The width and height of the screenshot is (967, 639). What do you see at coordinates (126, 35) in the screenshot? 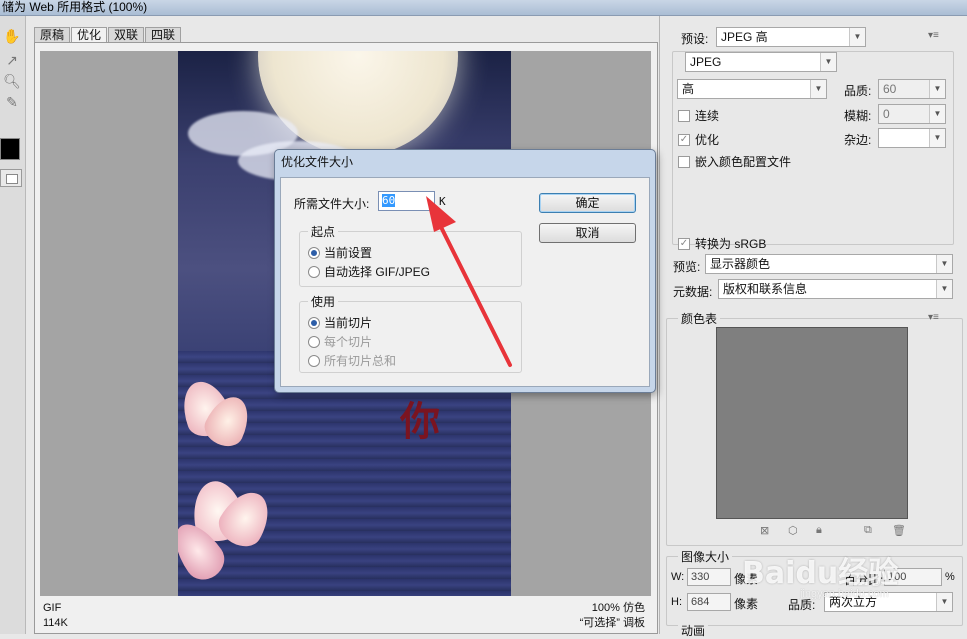
I see `tab-2-up: 双联` at bounding box center [126, 35].